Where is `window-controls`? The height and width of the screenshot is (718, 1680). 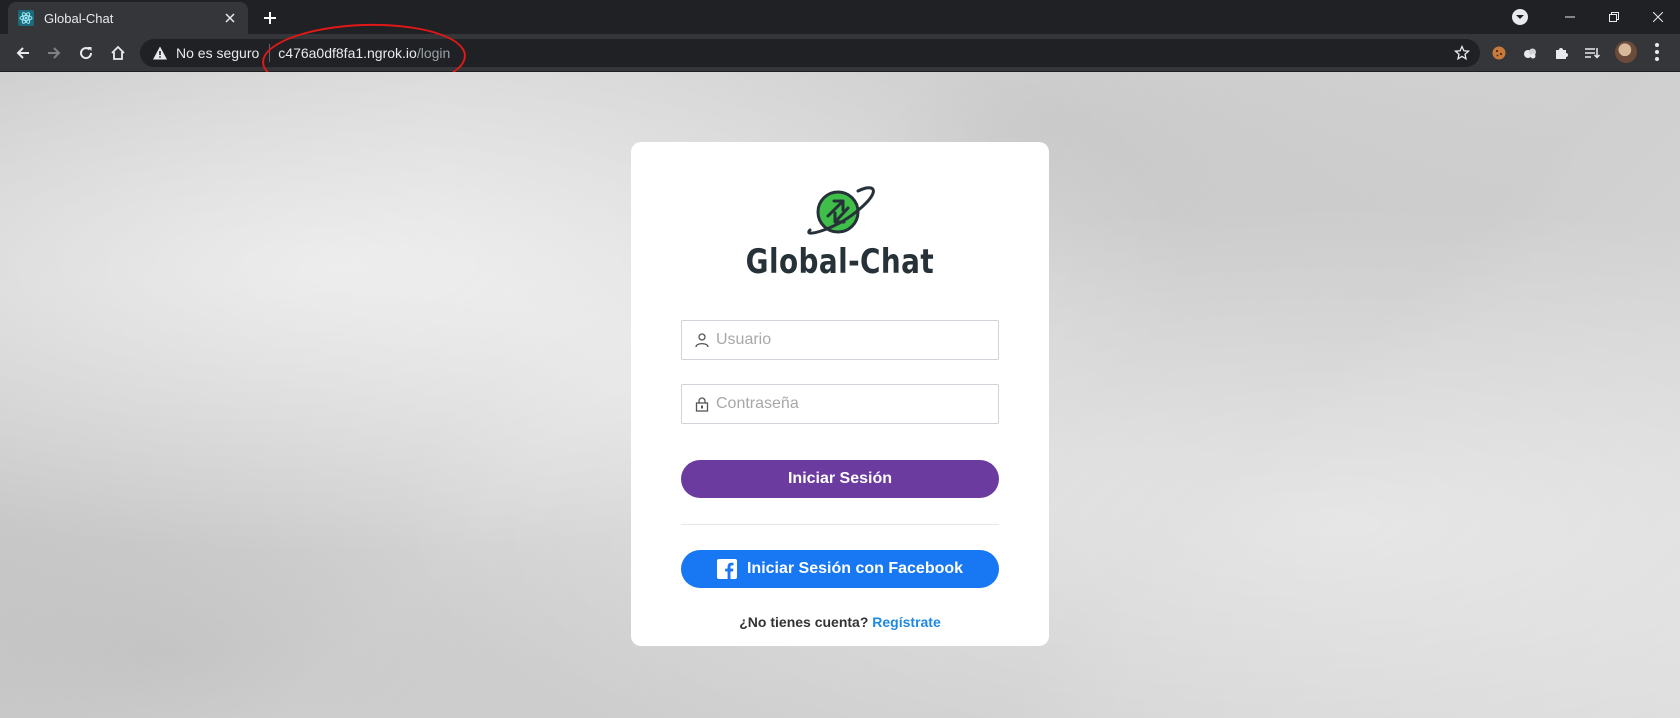
window-controls is located at coordinates (1614, 17).